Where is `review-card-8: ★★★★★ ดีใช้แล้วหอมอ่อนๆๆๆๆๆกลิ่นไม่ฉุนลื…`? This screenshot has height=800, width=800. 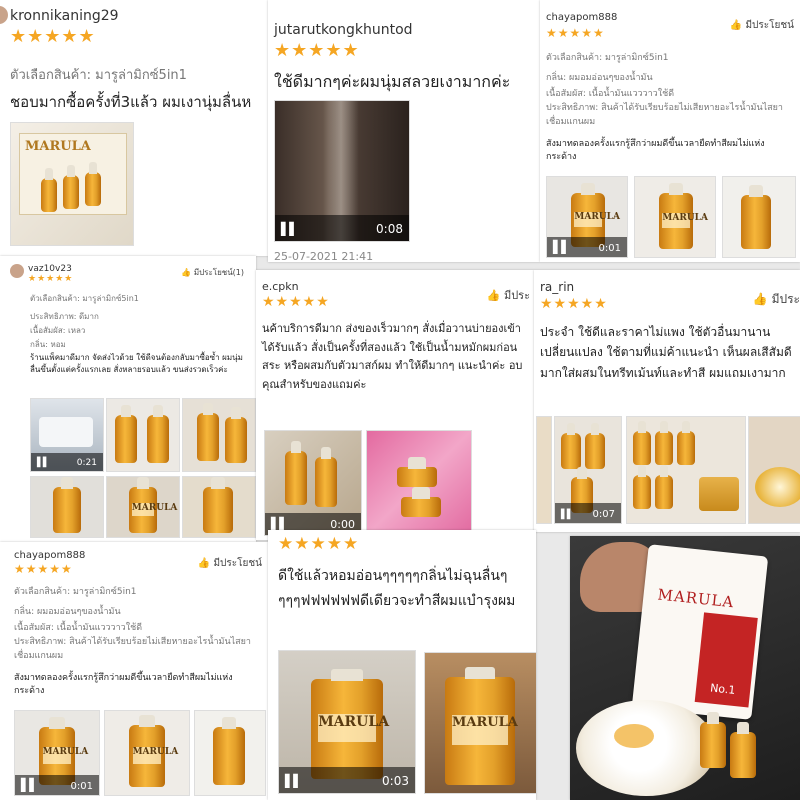
review-card-8: ★★★★★ ดีใช้แล้วหอมอ่อนๆๆๆๆๆกลิ่นไม่ฉุนลื… is located at coordinates (402, 665).